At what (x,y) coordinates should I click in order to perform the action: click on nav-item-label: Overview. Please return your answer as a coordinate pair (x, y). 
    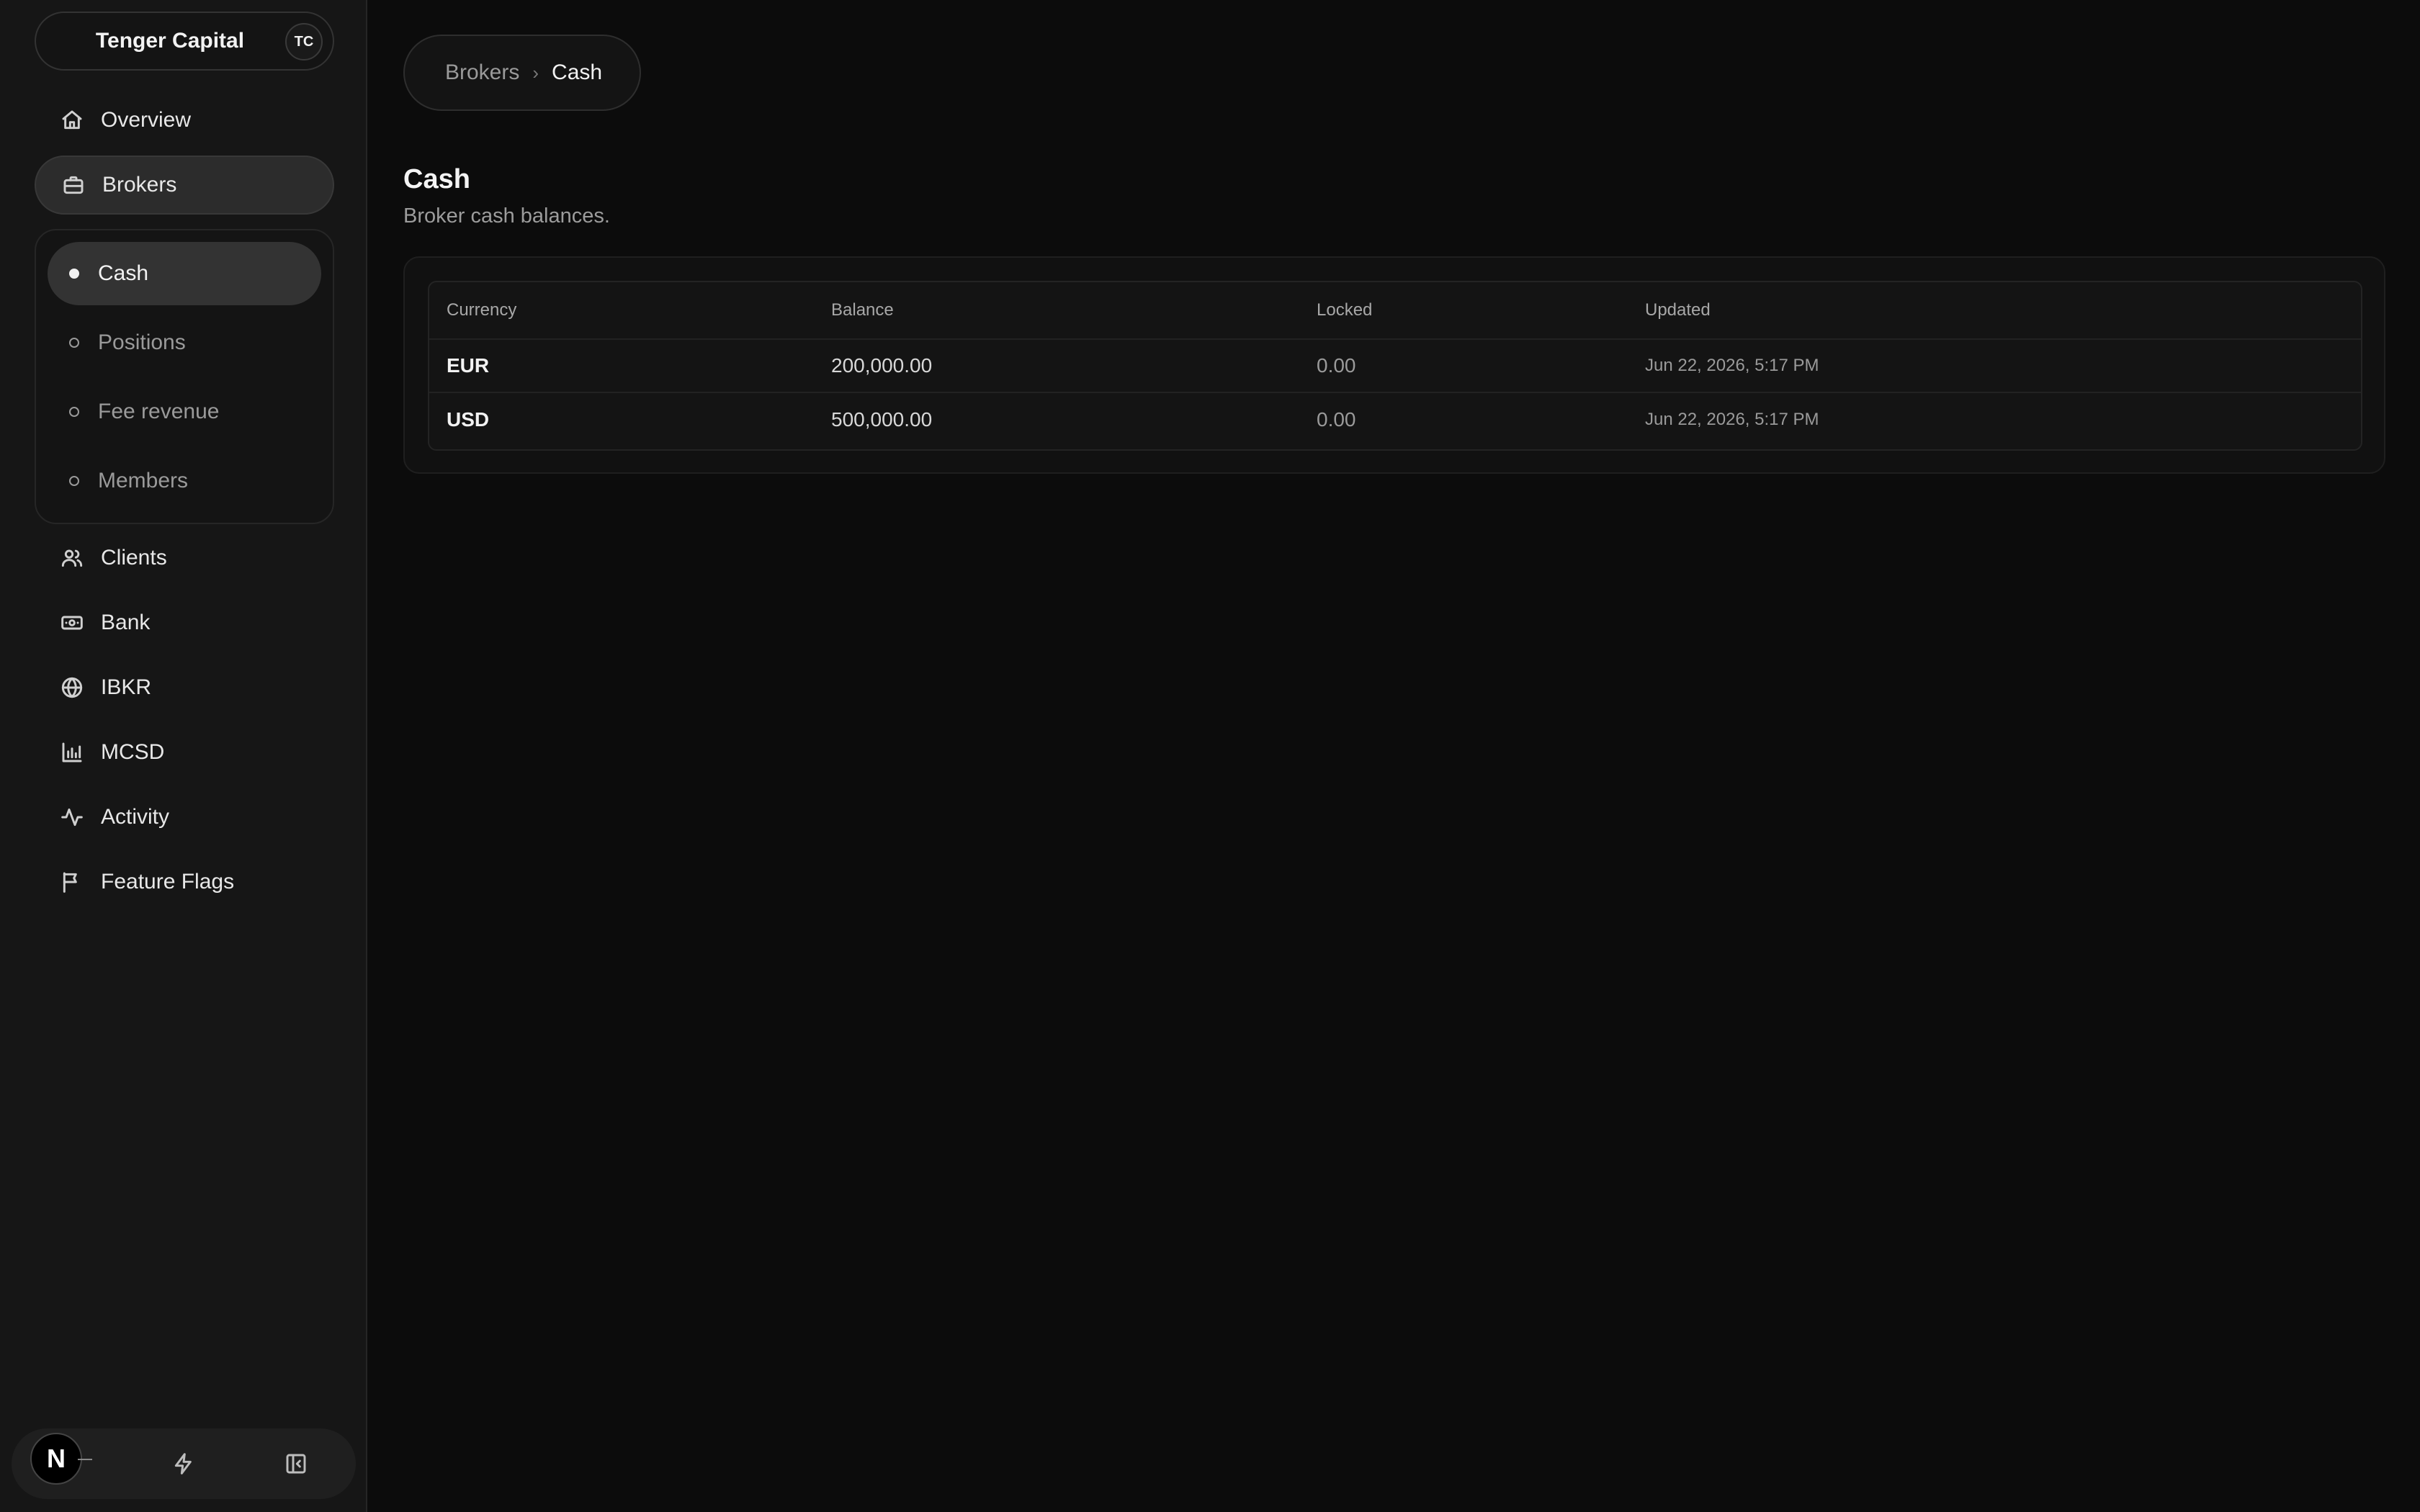
    Looking at the image, I should click on (146, 120).